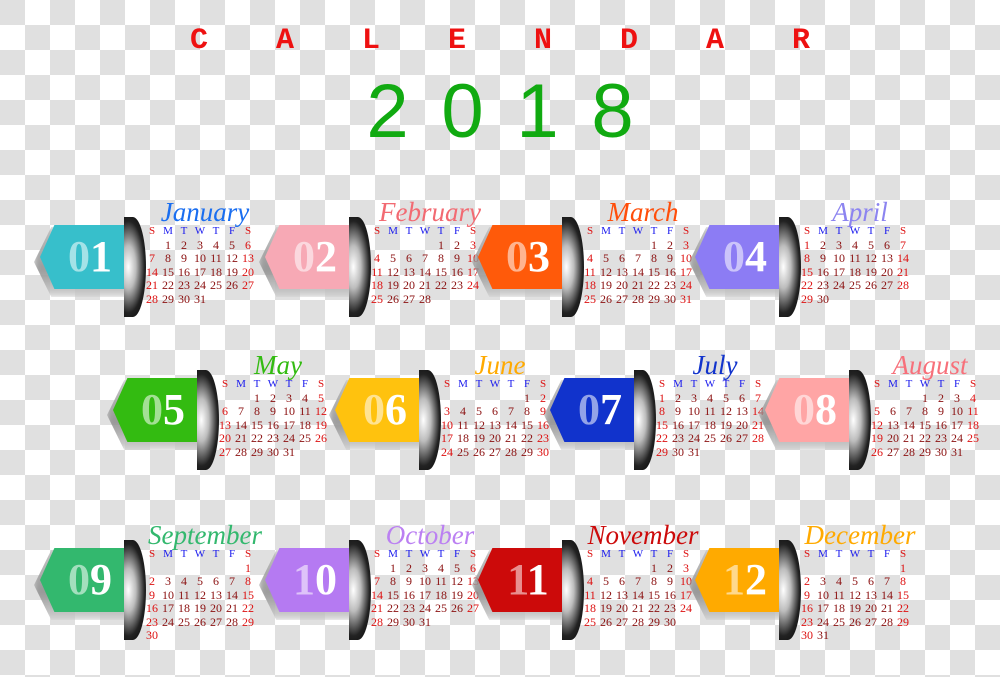 This screenshot has width=1000, height=677. Describe the element at coordinates (612, 111) in the screenshot. I see `year-digit: 8` at that location.